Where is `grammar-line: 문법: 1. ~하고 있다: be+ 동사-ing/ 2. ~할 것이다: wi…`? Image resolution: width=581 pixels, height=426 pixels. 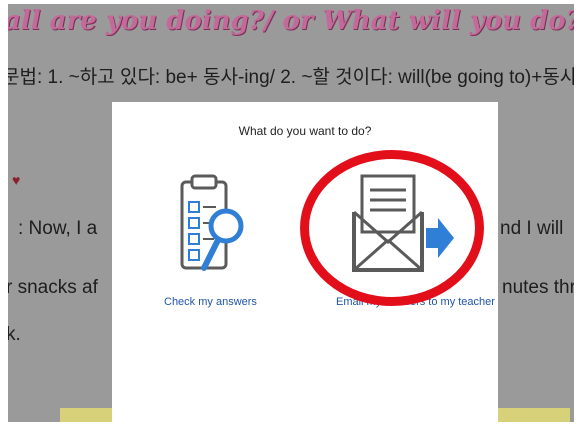 grammar-line: 문법: 1. ~하고 있다: be+ 동사-ing/ 2. ~할 것이다: wi… is located at coordinates (291, 77).